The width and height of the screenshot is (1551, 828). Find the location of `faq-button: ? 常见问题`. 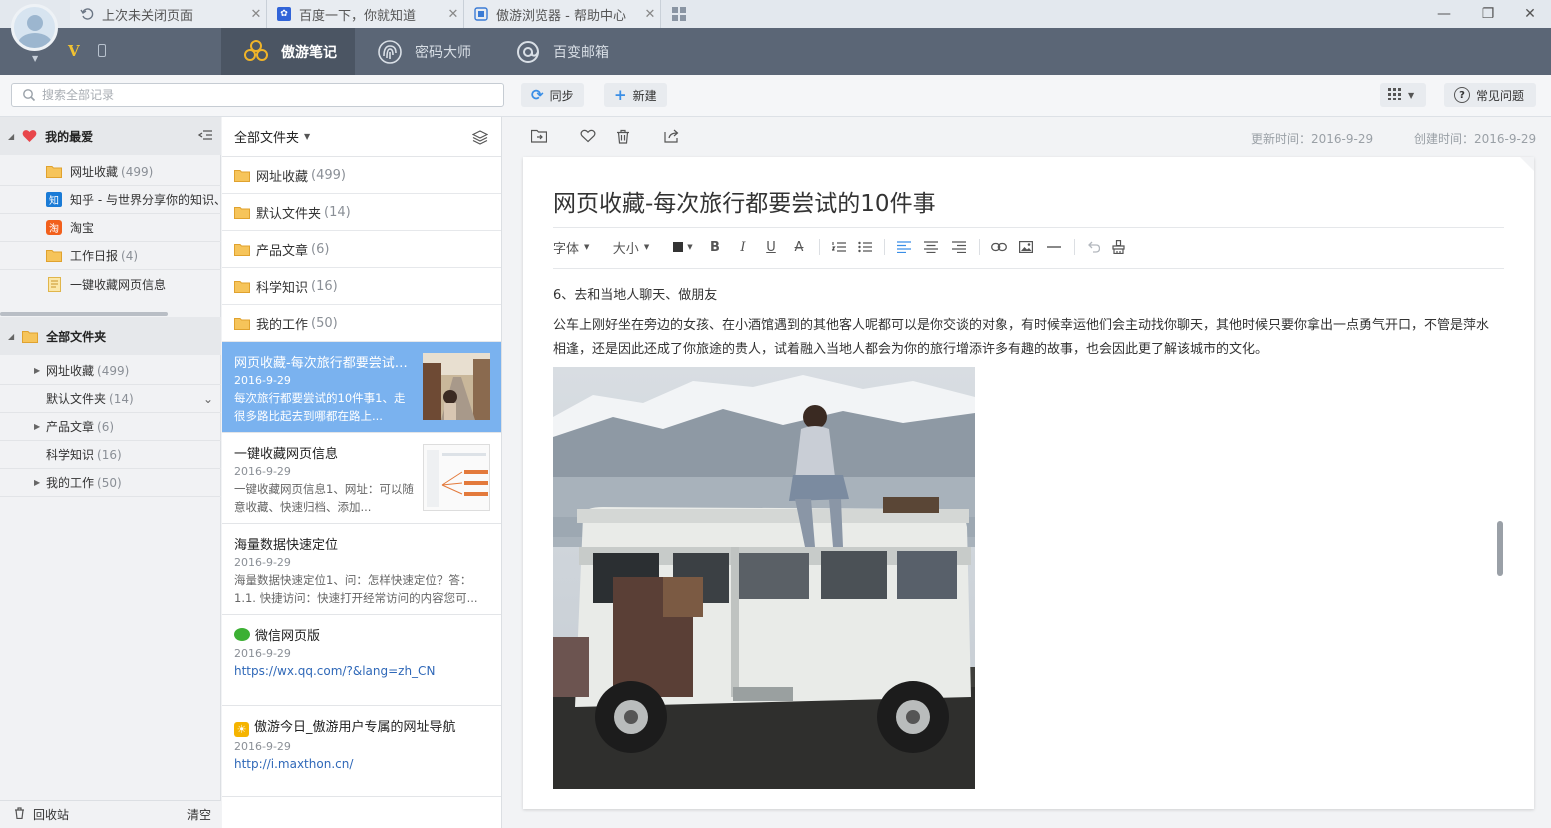

faq-button: ? 常见问题 is located at coordinates (1490, 95).